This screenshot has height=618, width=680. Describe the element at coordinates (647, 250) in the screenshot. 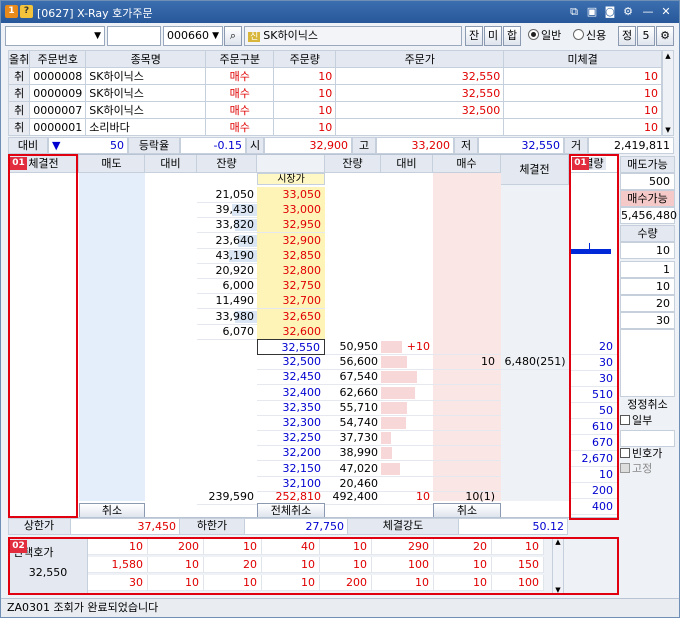

I see `qty-input: 10` at that location.